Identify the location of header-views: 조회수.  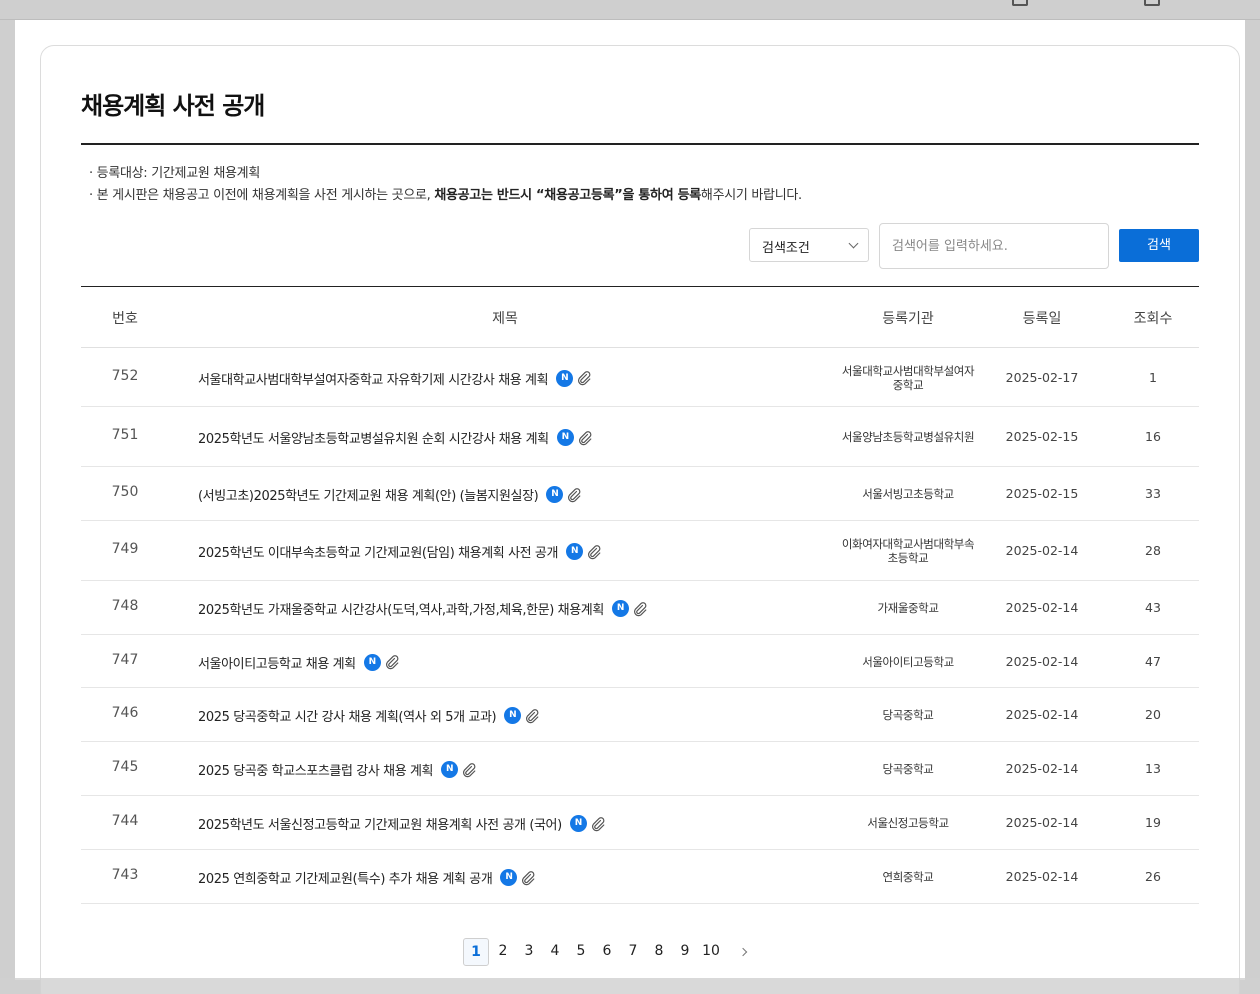
(1153, 319).